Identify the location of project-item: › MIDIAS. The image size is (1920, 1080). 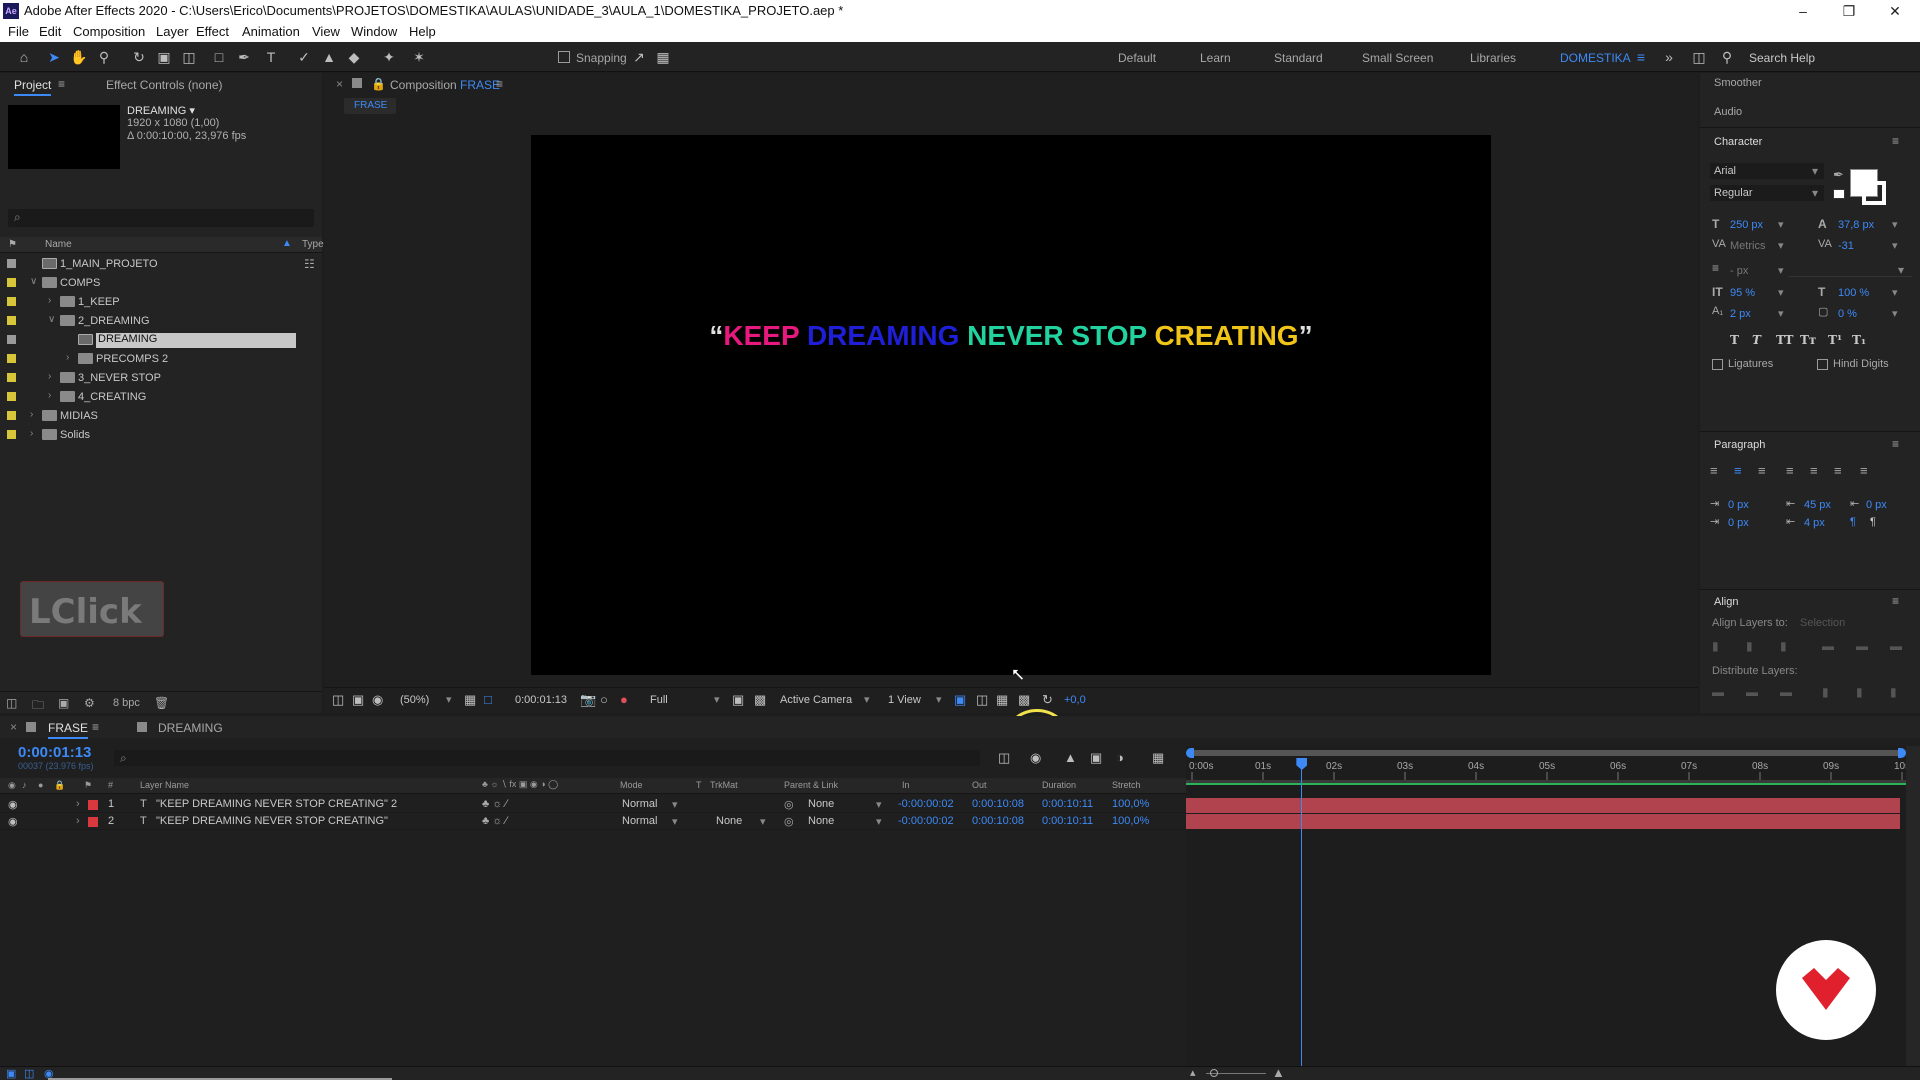
(160, 416).